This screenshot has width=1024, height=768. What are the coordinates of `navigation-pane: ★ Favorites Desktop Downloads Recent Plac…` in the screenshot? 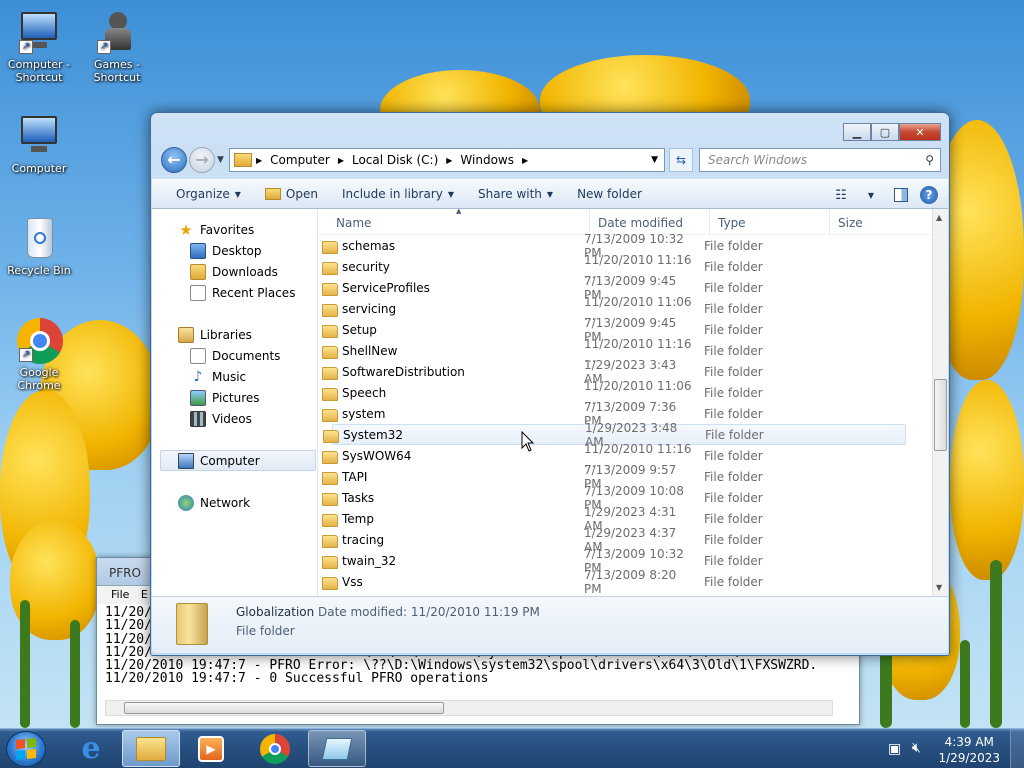 It's located at (235, 402).